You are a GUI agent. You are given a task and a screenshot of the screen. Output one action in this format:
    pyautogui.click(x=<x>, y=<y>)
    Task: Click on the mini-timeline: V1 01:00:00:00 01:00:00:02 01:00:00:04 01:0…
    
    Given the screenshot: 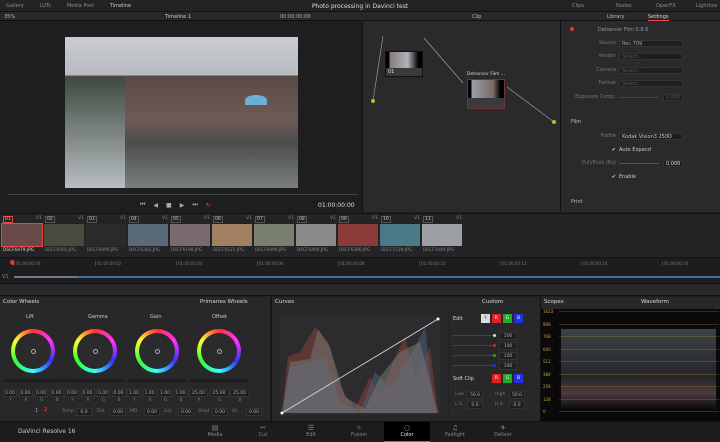 What is the action you would take?
    pyautogui.click(x=360, y=270)
    